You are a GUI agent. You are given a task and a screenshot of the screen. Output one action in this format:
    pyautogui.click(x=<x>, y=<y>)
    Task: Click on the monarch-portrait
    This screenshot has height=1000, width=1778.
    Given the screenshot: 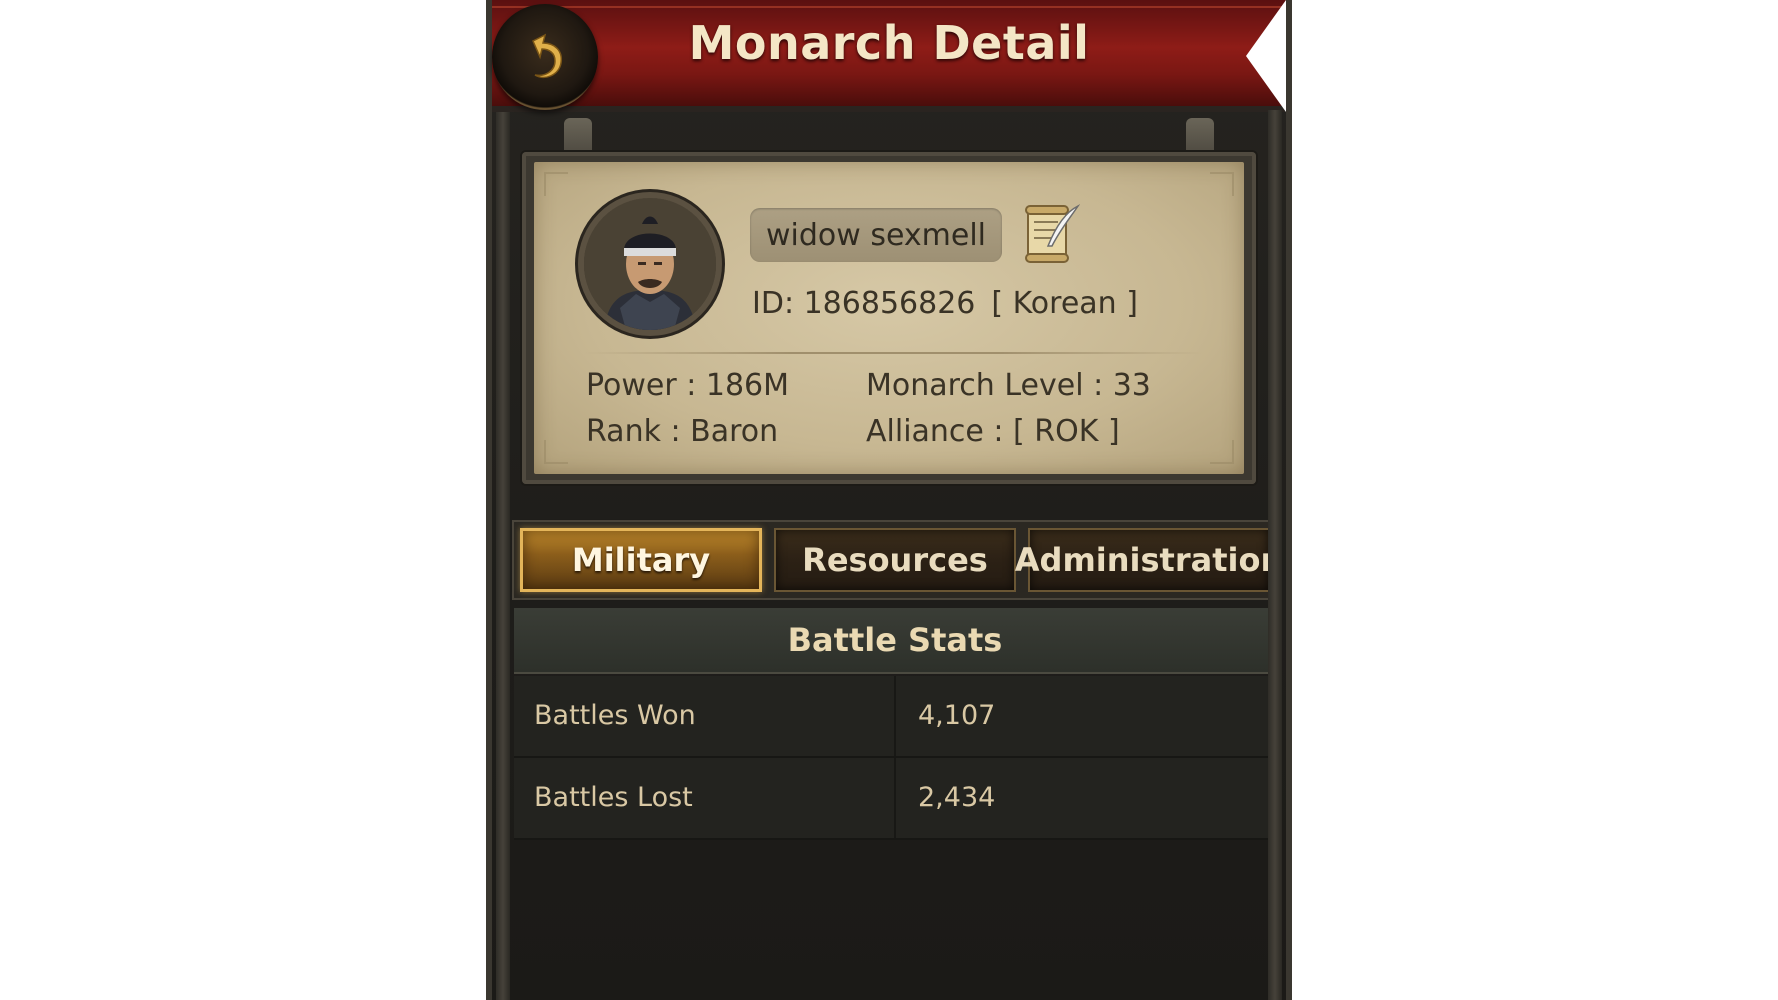 What is the action you would take?
    pyautogui.click(x=650, y=264)
    